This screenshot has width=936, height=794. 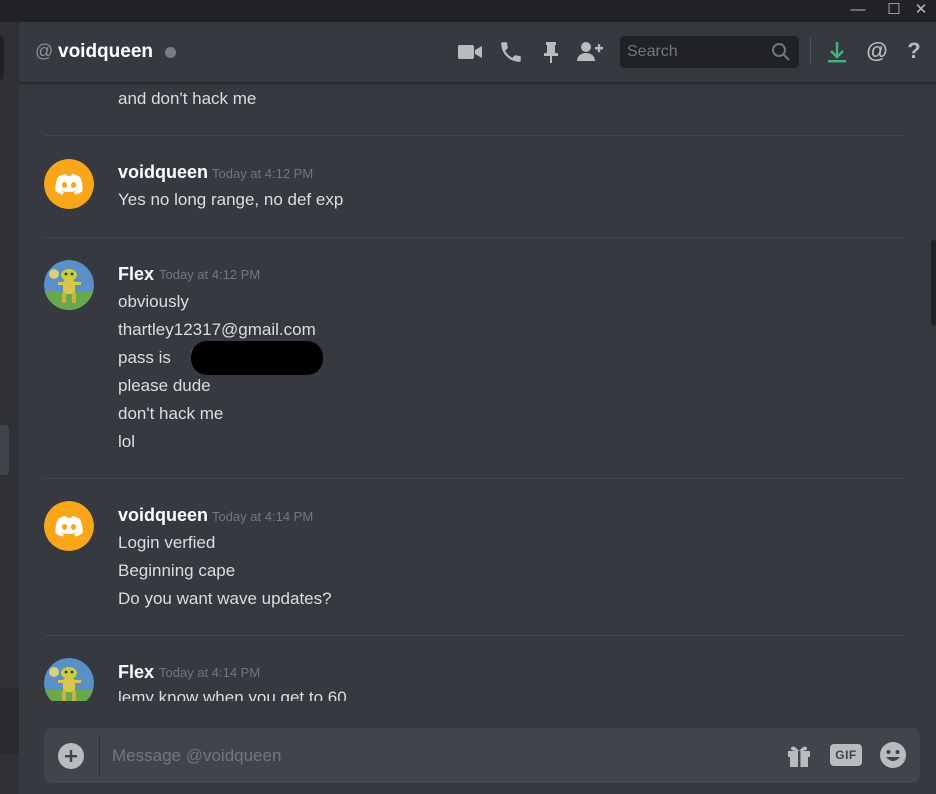 What do you see at coordinates (837, 52) in the screenshot?
I see `download-icon` at bounding box center [837, 52].